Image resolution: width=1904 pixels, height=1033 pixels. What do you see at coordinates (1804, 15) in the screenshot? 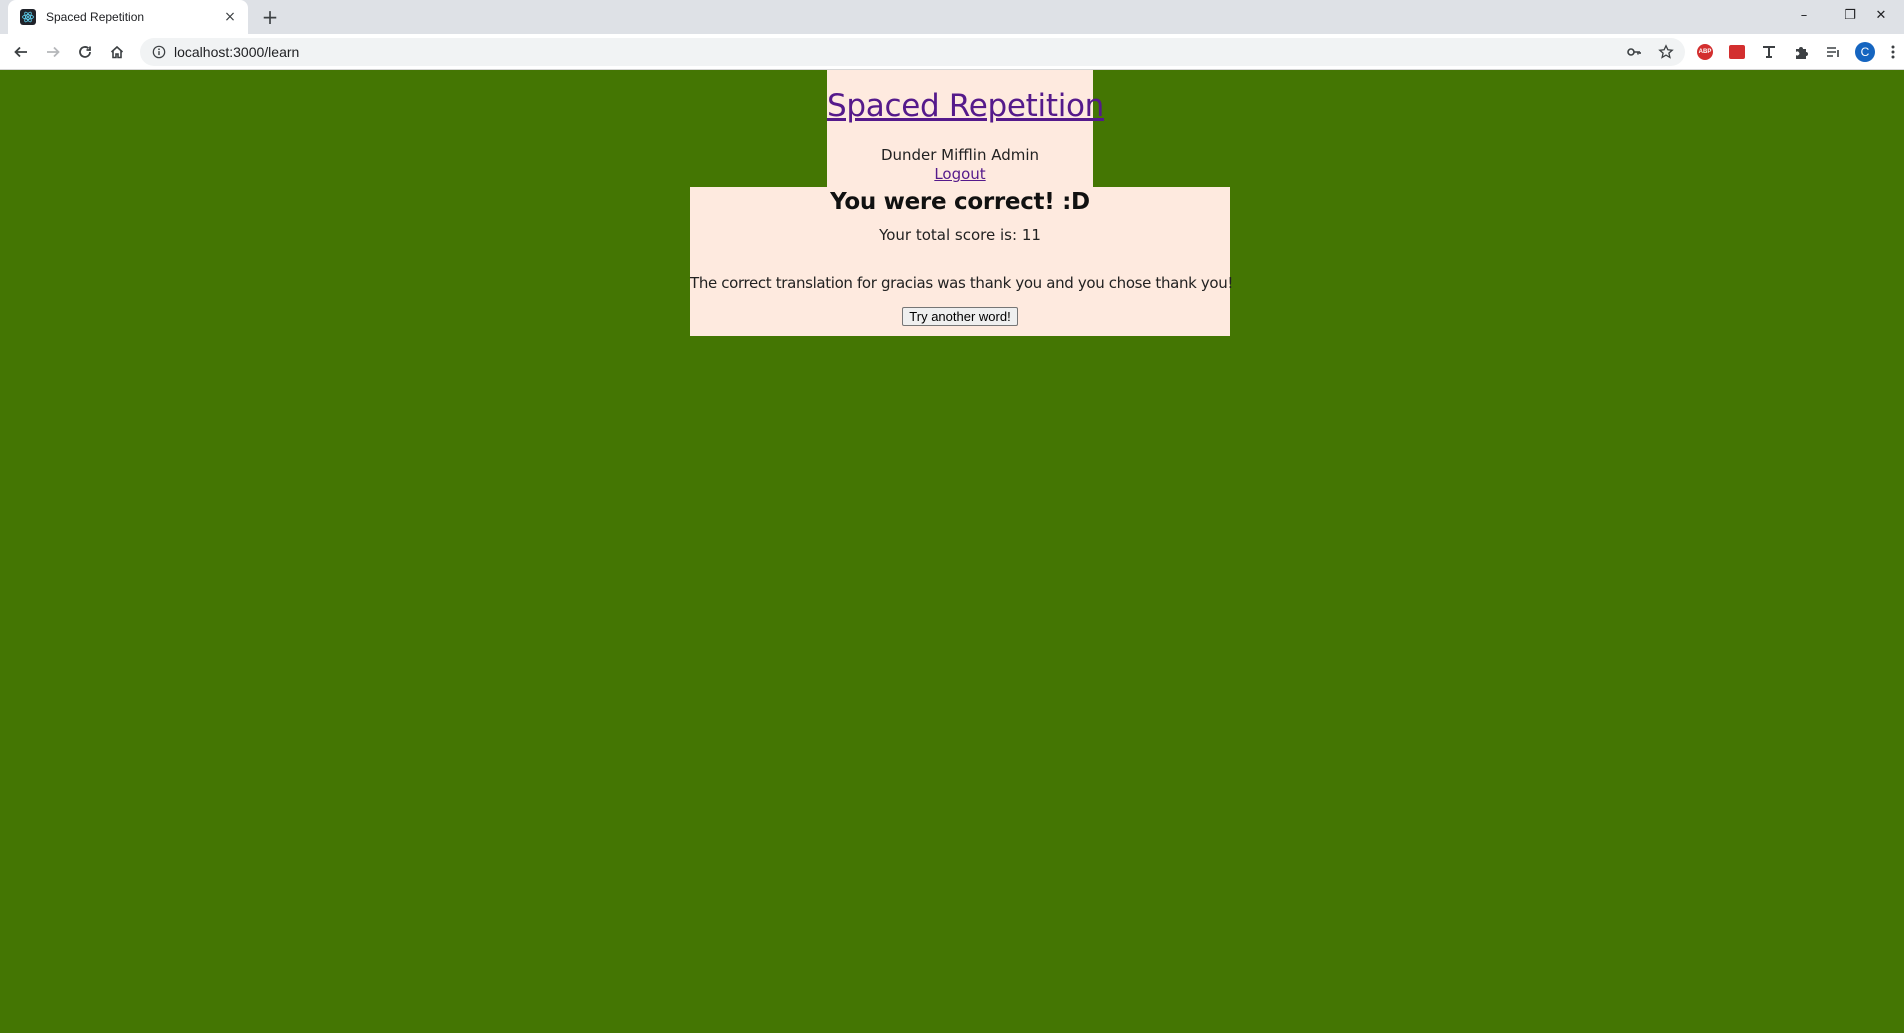
I see `window-minimize-button: –` at bounding box center [1804, 15].